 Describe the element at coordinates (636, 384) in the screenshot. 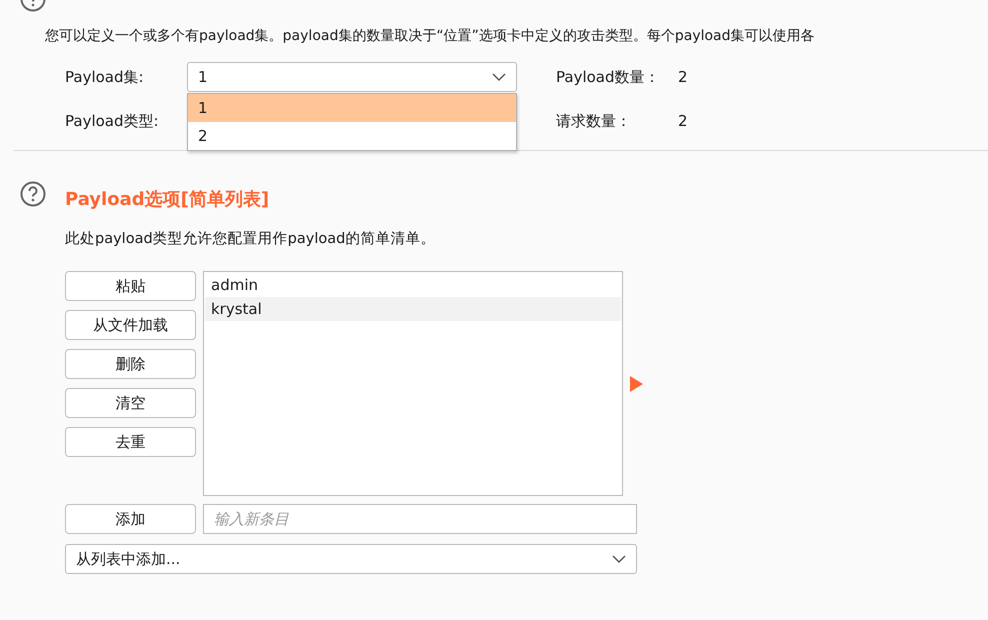

I see `triangle-right-icon` at that location.